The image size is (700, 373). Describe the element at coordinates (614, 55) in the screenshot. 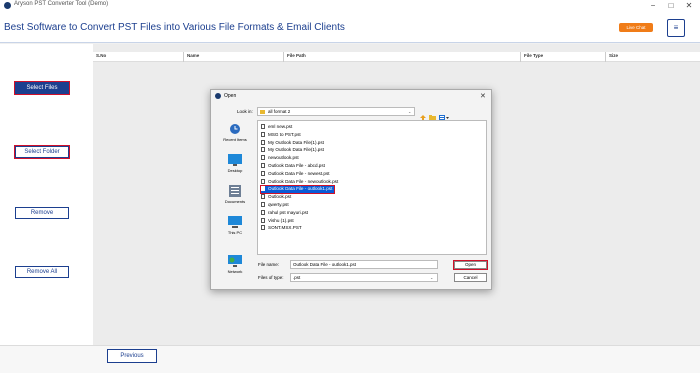

I see `column-header-size: Size` at that location.